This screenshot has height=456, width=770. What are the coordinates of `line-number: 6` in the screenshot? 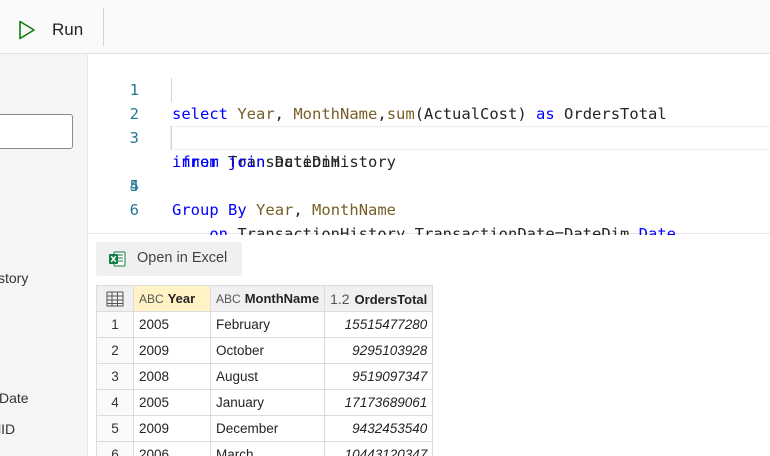 It's located at (134, 210).